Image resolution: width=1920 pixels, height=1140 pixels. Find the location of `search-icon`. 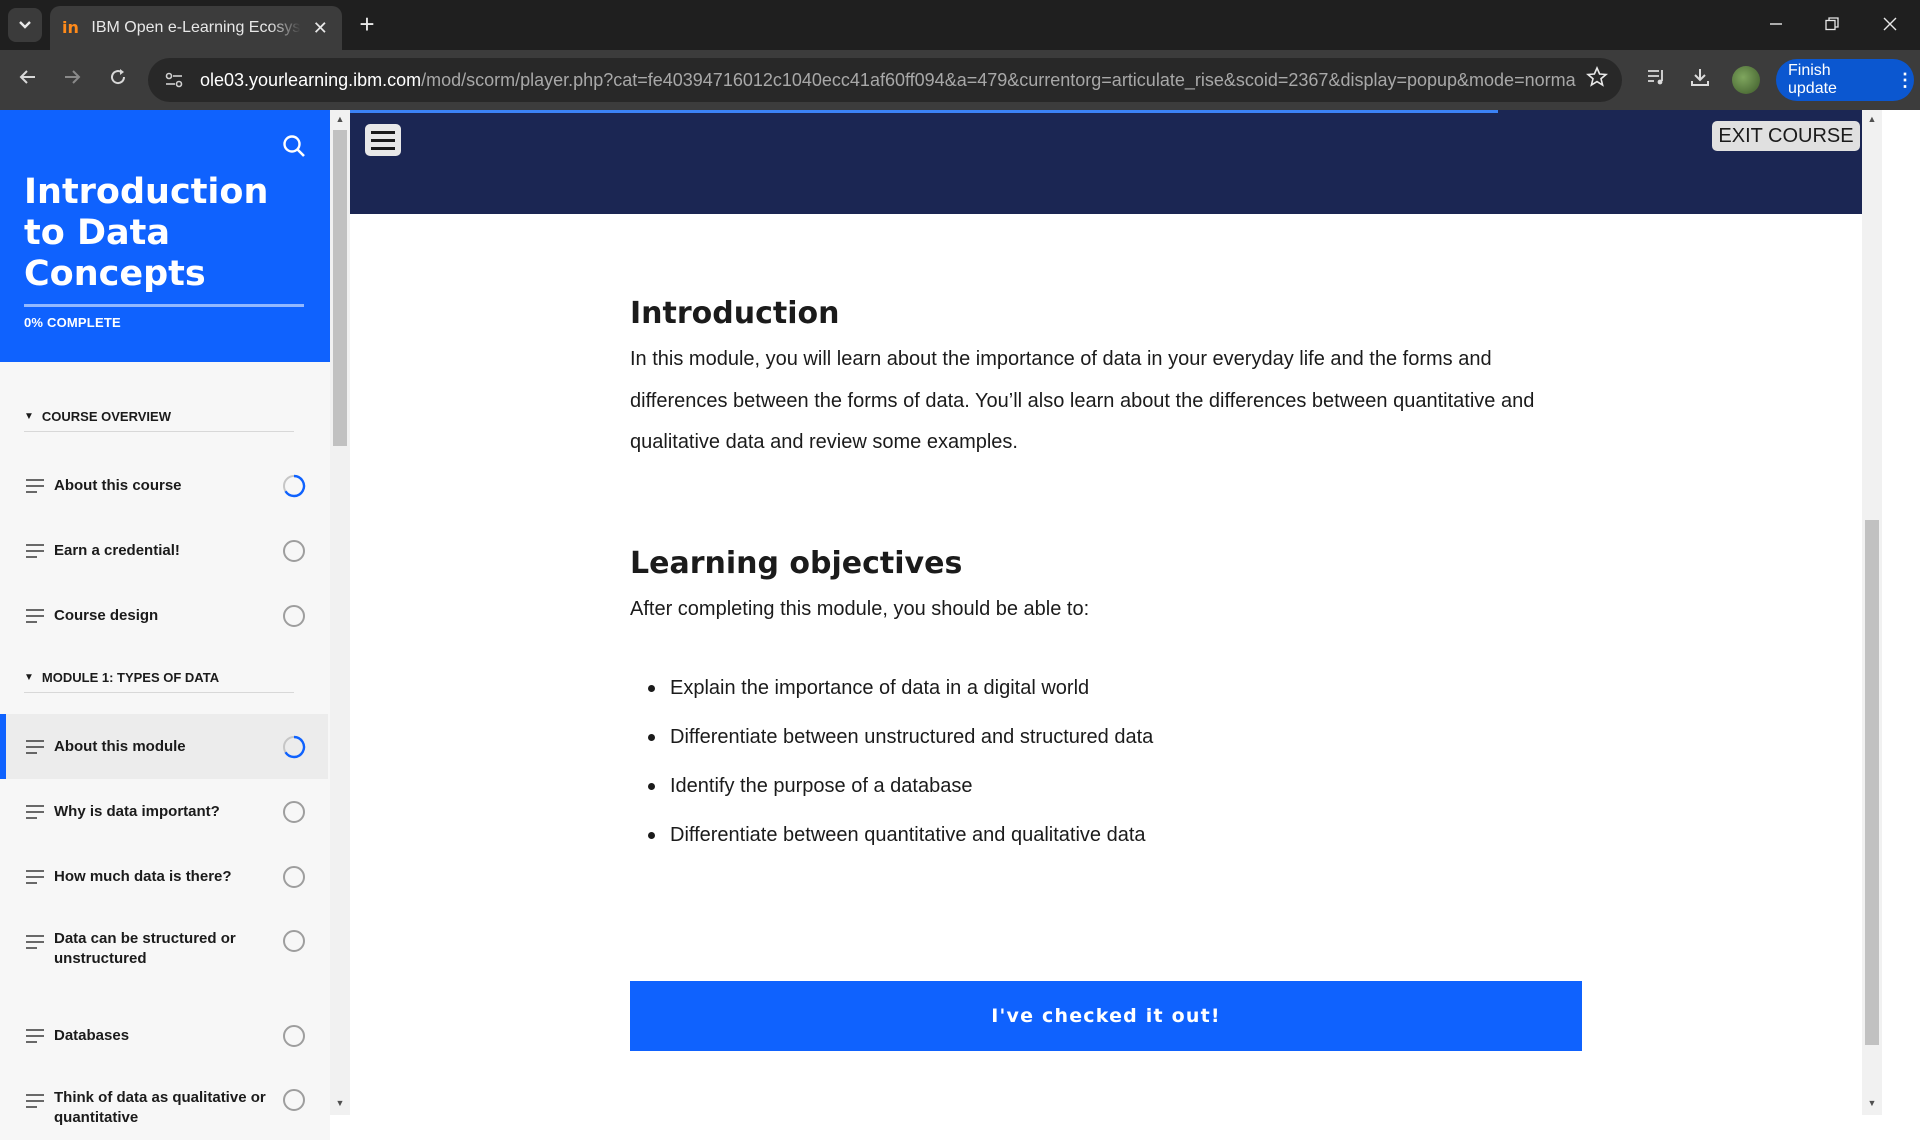

search-icon is located at coordinates (294, 146).